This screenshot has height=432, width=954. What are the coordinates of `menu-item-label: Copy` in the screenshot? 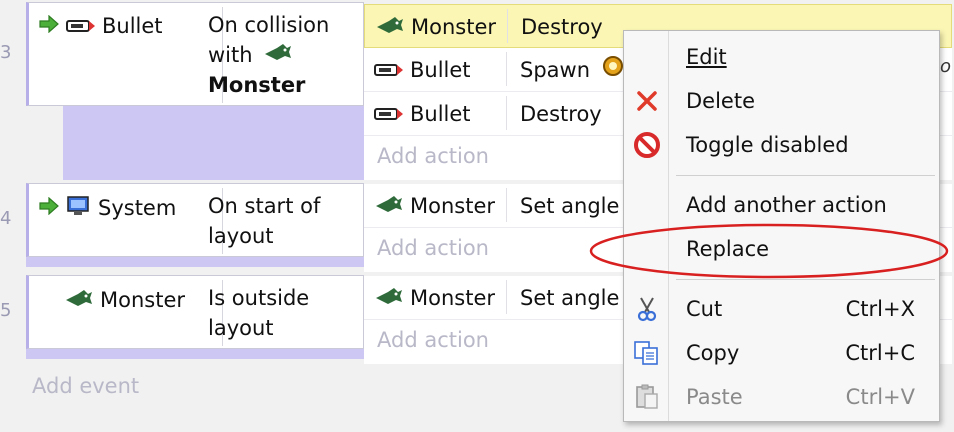 It's located at (713, 353).